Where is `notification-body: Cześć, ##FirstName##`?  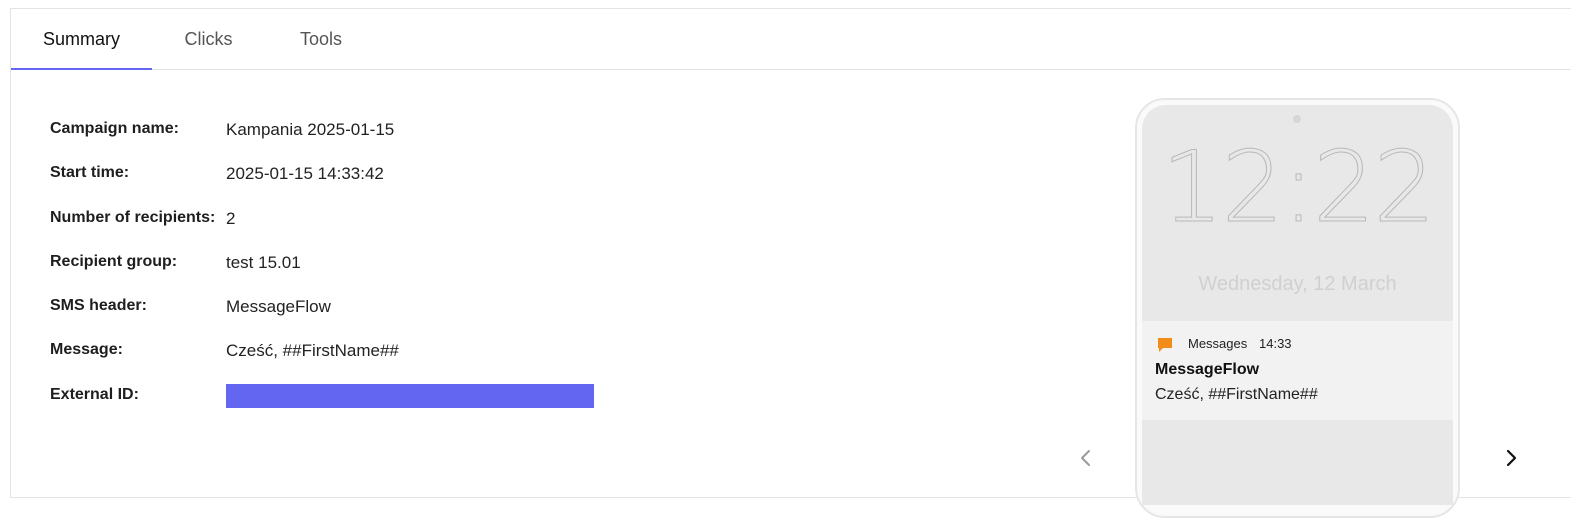
notification-body: Cześć, ##FirstName## is located at coordinates (1236, 394).